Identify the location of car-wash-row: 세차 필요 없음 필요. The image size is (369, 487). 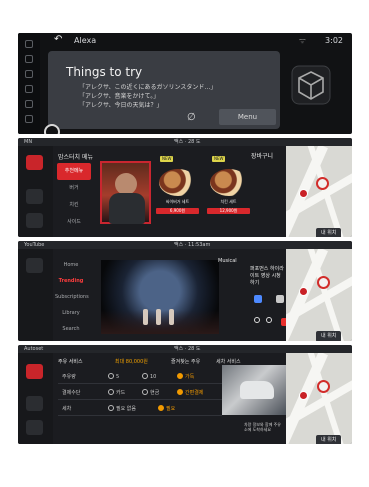
(140, 408).